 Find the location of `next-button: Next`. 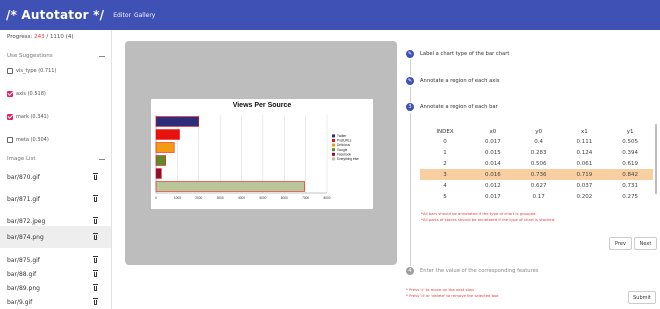

next-button: Next is located at coordinates (645, 243).